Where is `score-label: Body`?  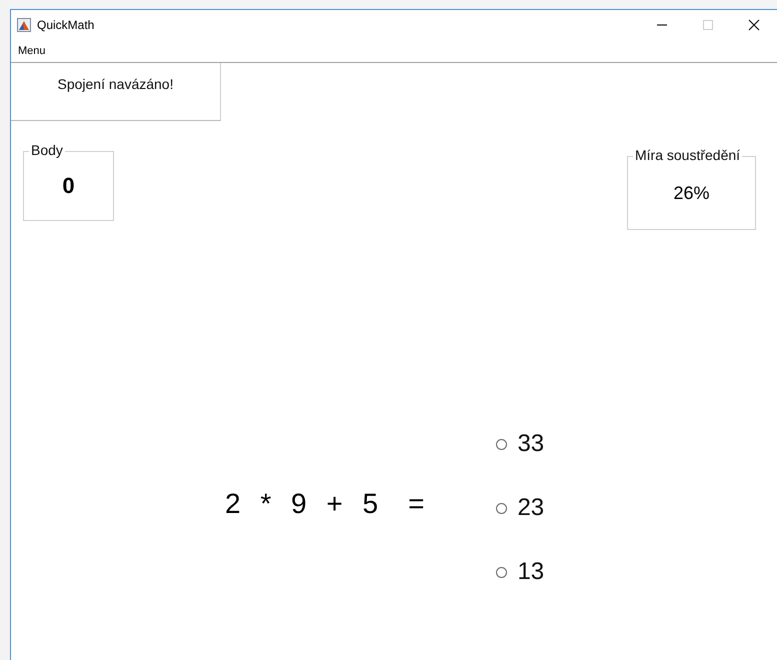
score-label: Body is located at coordinates (47, 150).